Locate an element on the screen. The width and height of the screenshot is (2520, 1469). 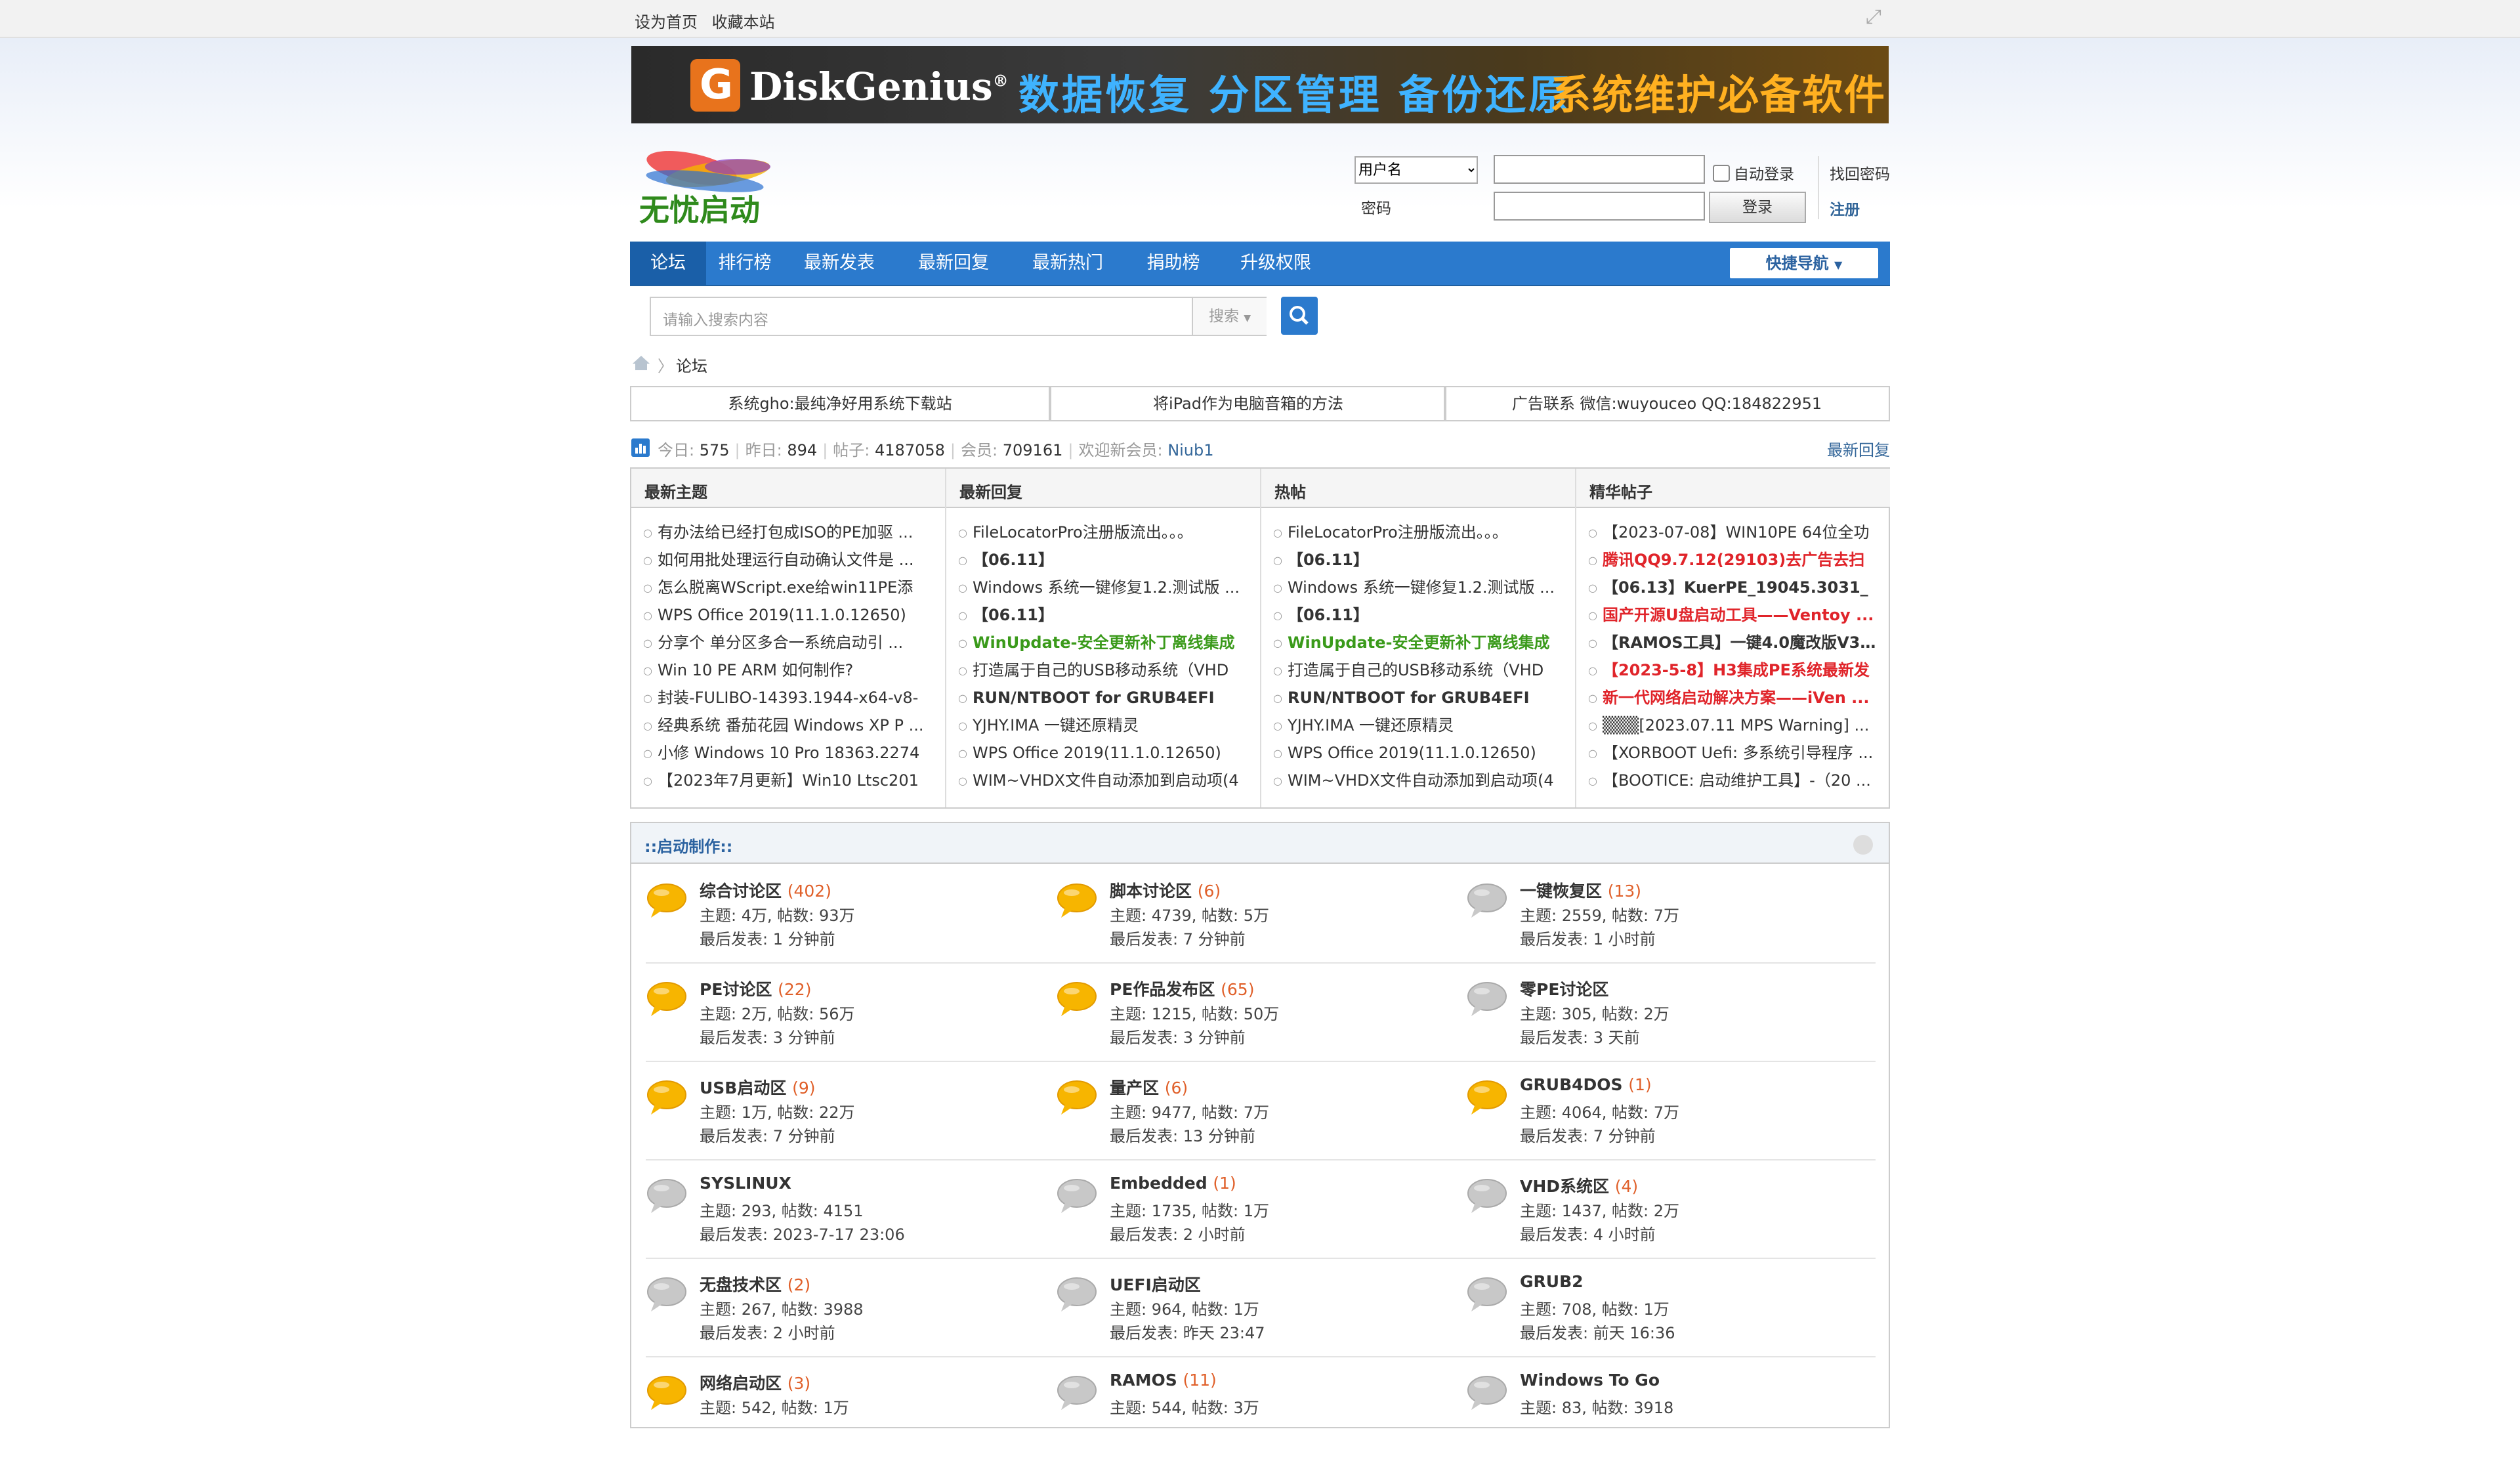
nav-item-donations: 捐助榜 is located at coordinates (1173, 263).